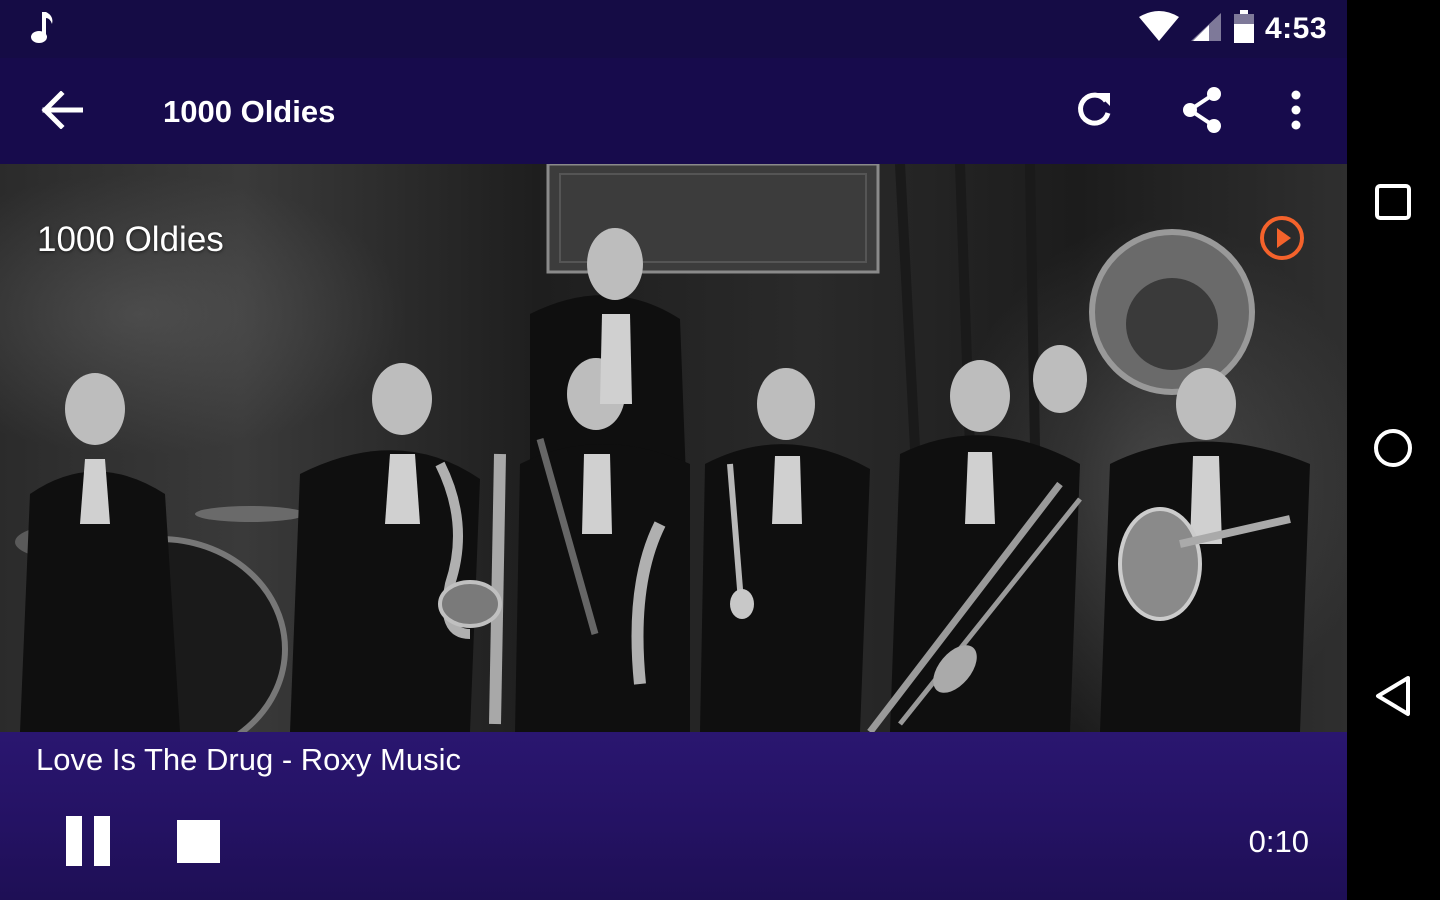 The image size is (1440, 900). Describe the element at coordinates (102, 841) in the screenshot. I see `pause-icon-bar-right` at that location.